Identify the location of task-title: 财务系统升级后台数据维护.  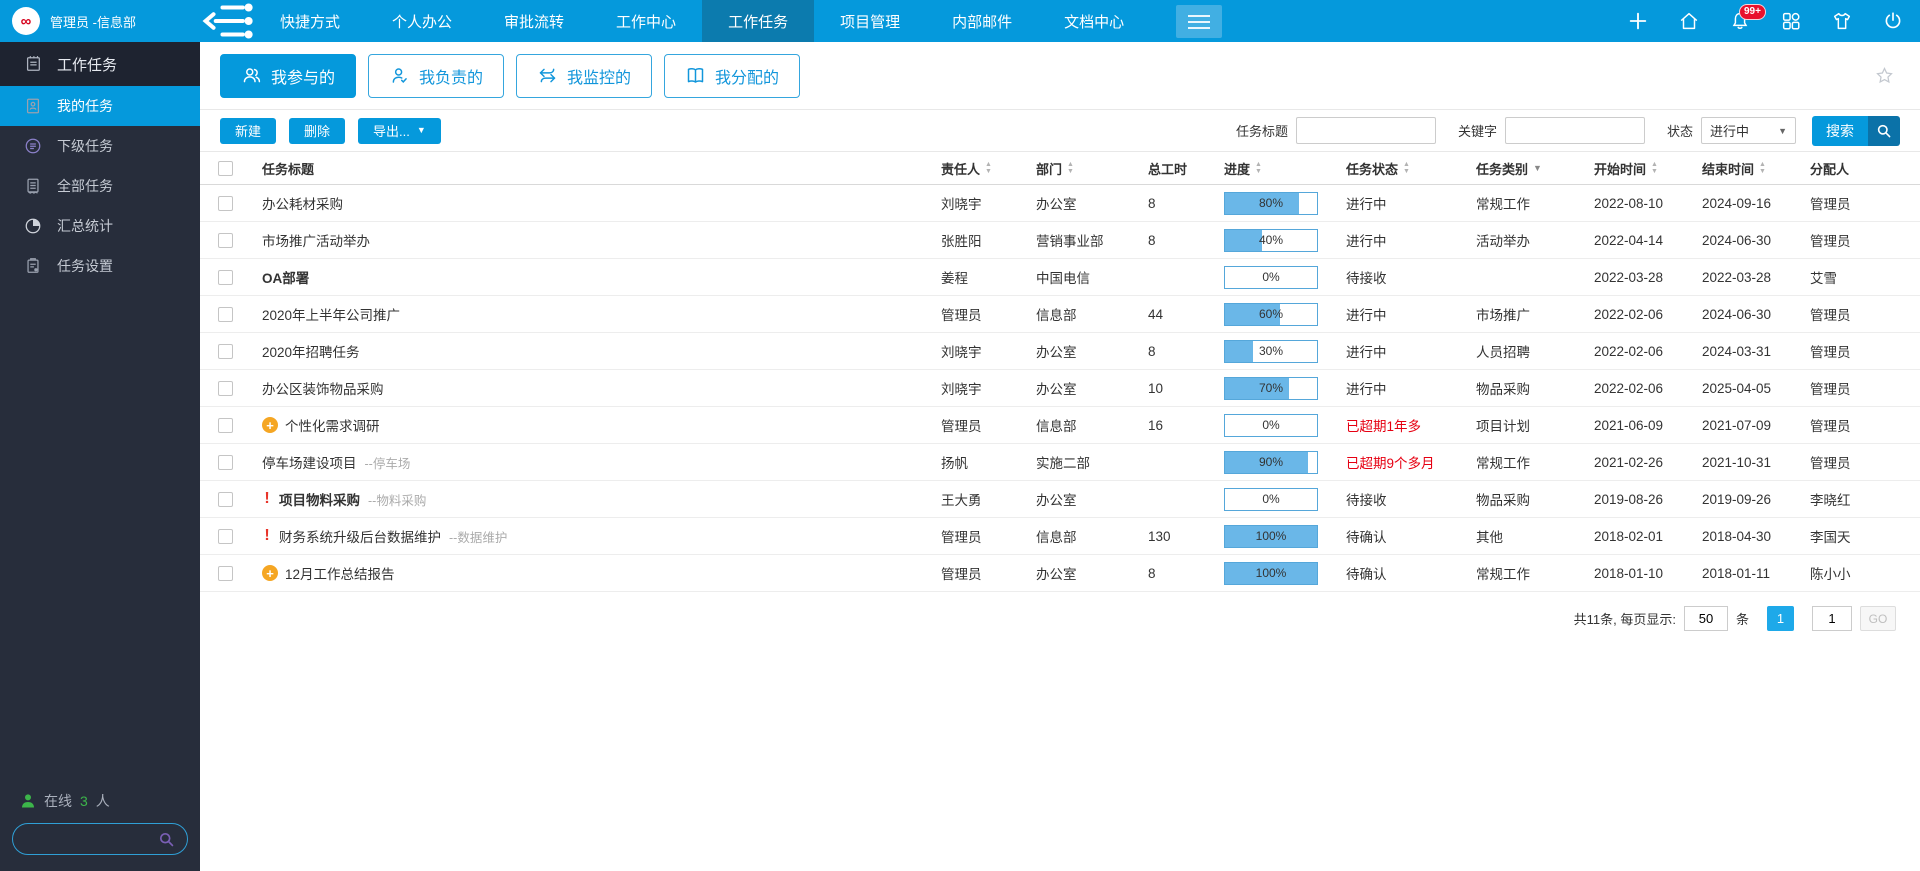
(360, 536).